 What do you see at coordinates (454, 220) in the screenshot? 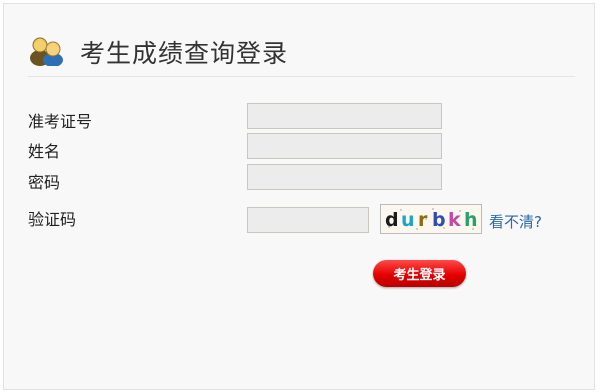
I see `captcha-char: k` at bounding box center [454, 220].